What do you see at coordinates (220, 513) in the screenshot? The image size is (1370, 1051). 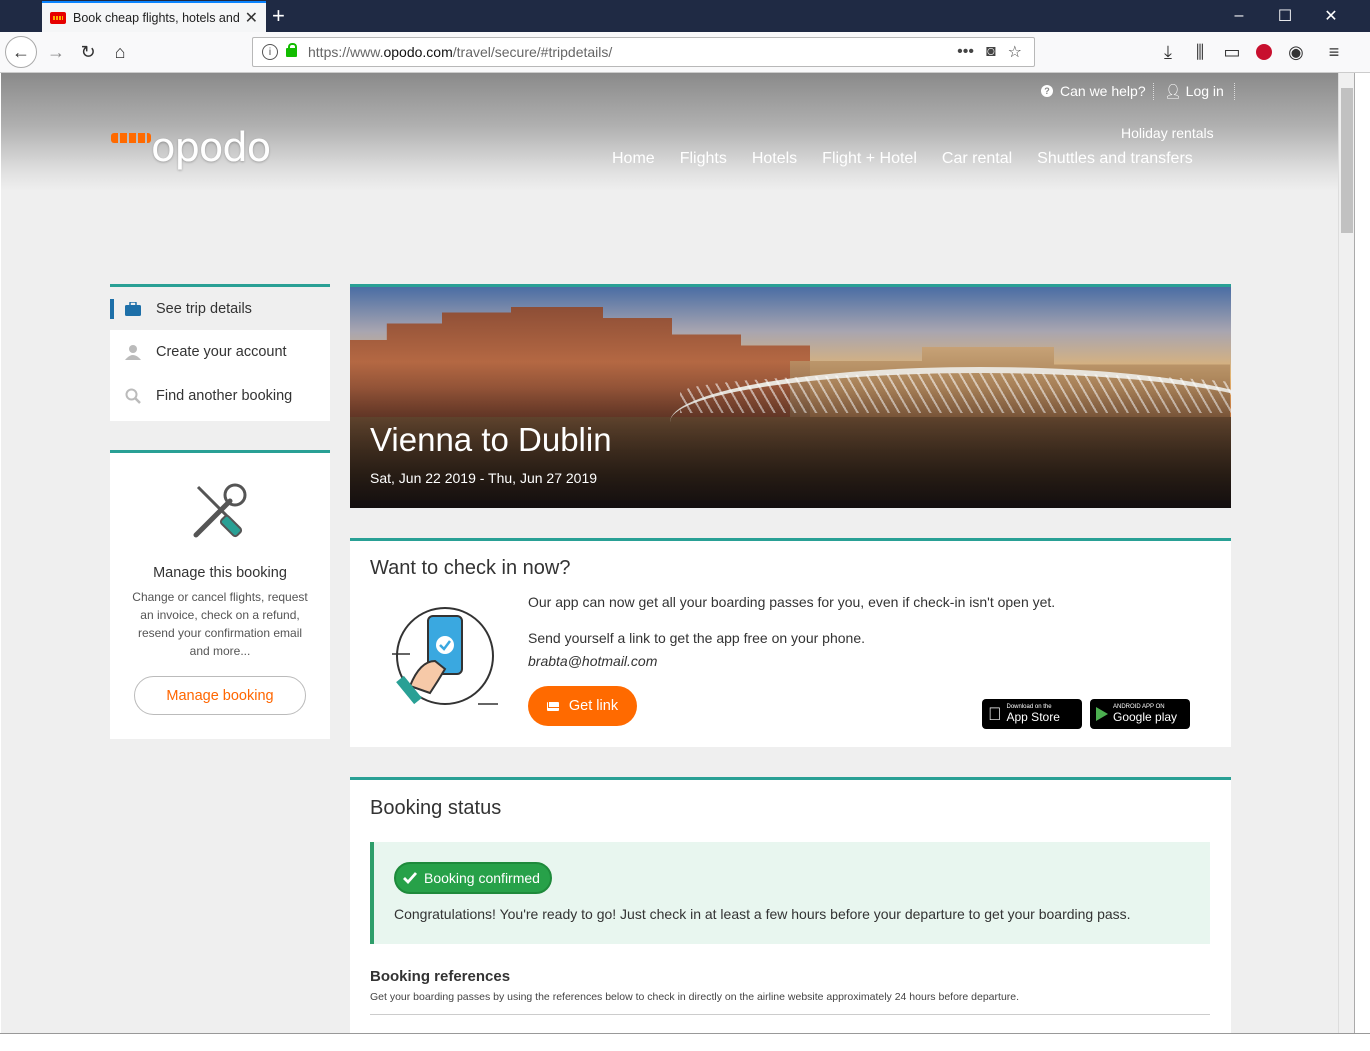 I see `tools-icon` at bounding box center [220, 513].